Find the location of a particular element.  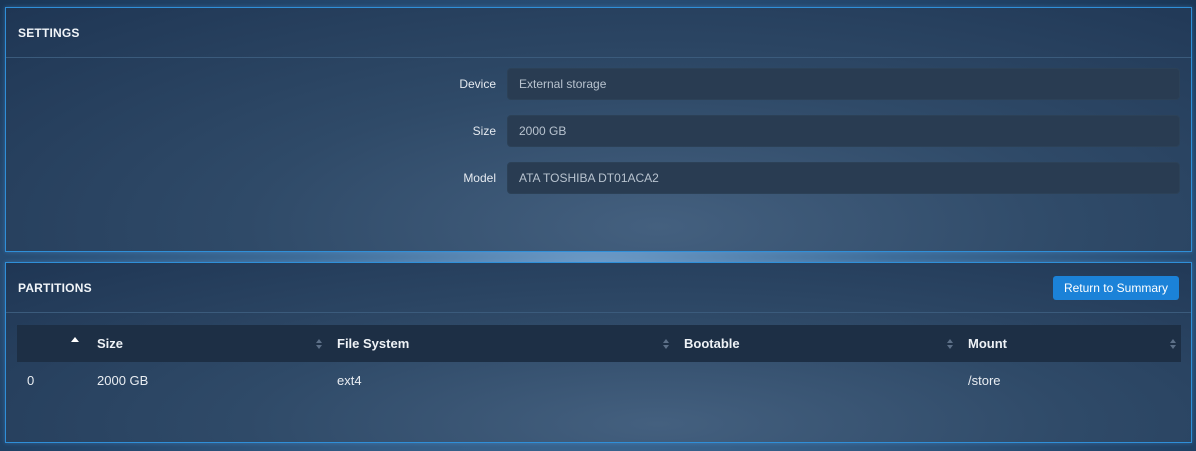

device-value: External storage is located at coordinates (563, 84).